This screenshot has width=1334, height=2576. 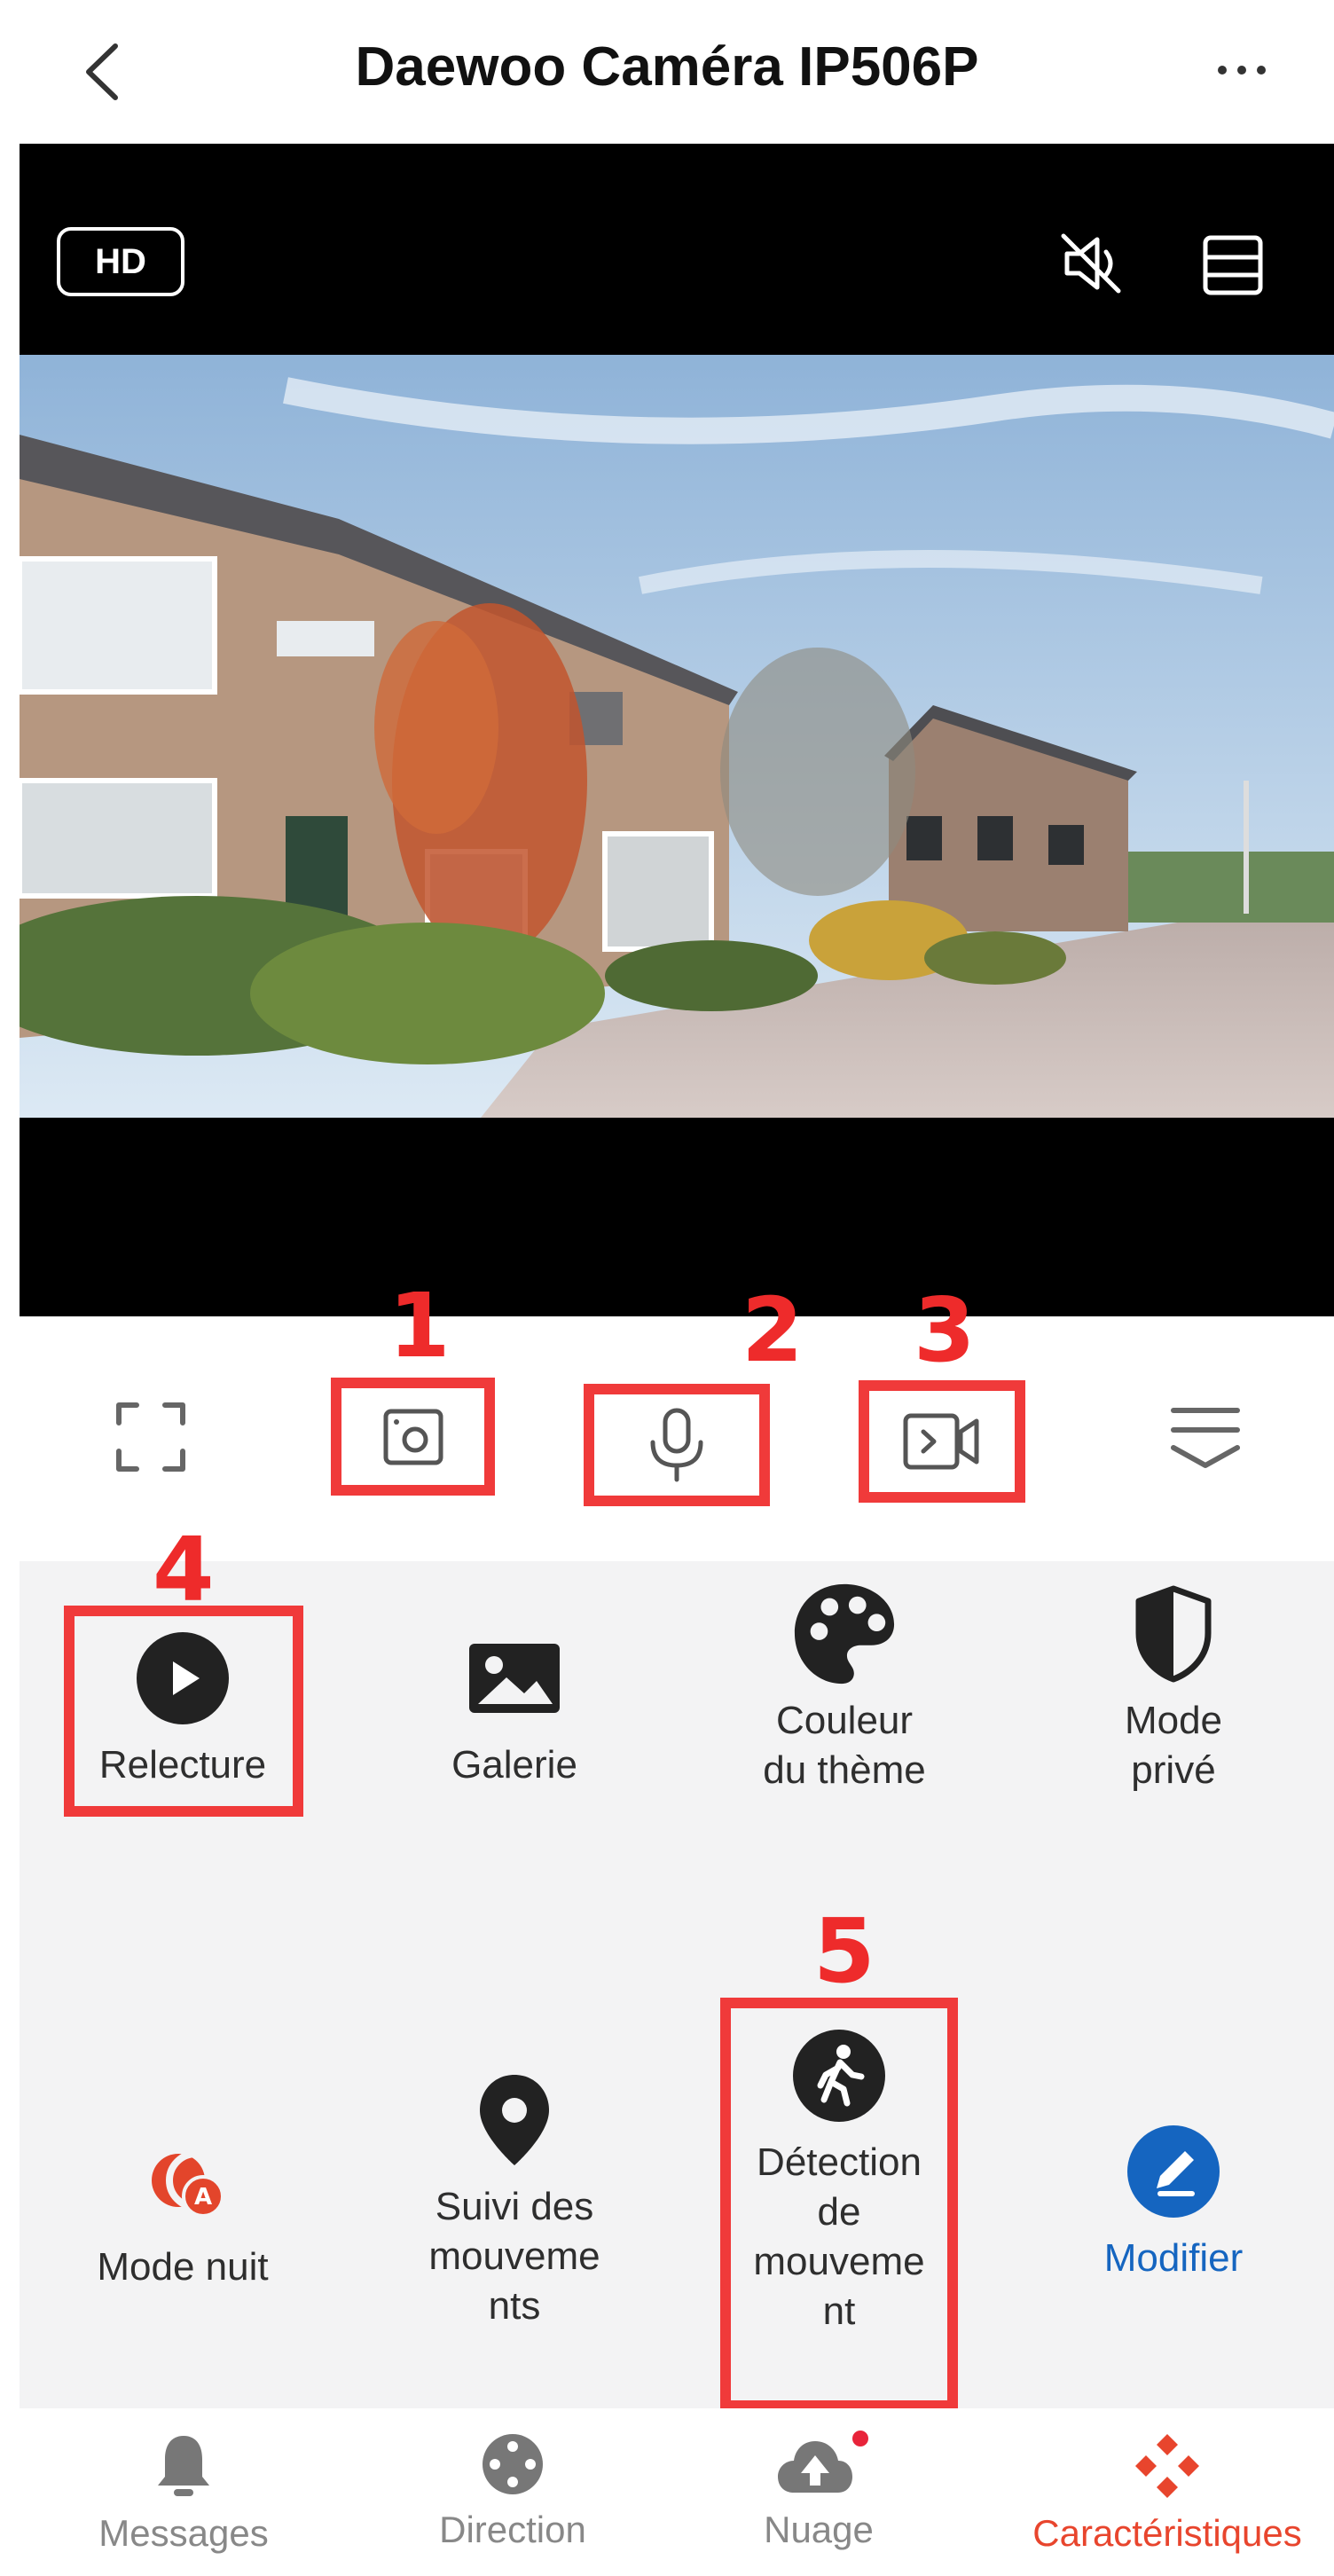 What do you see at coordinates (183, 2466) in the screenshot?
I see `bell-icon` at bounding box center [183, 2466].